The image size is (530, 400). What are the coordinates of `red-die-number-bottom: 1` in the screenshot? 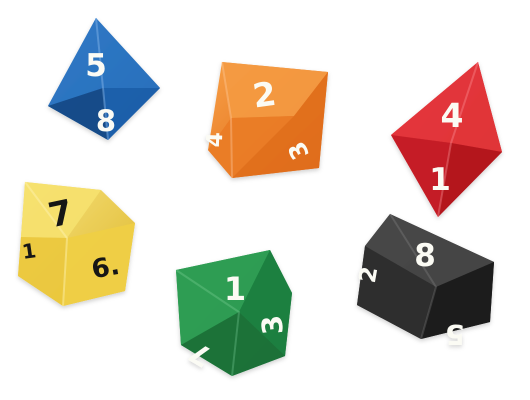 It's located at (440, 180).